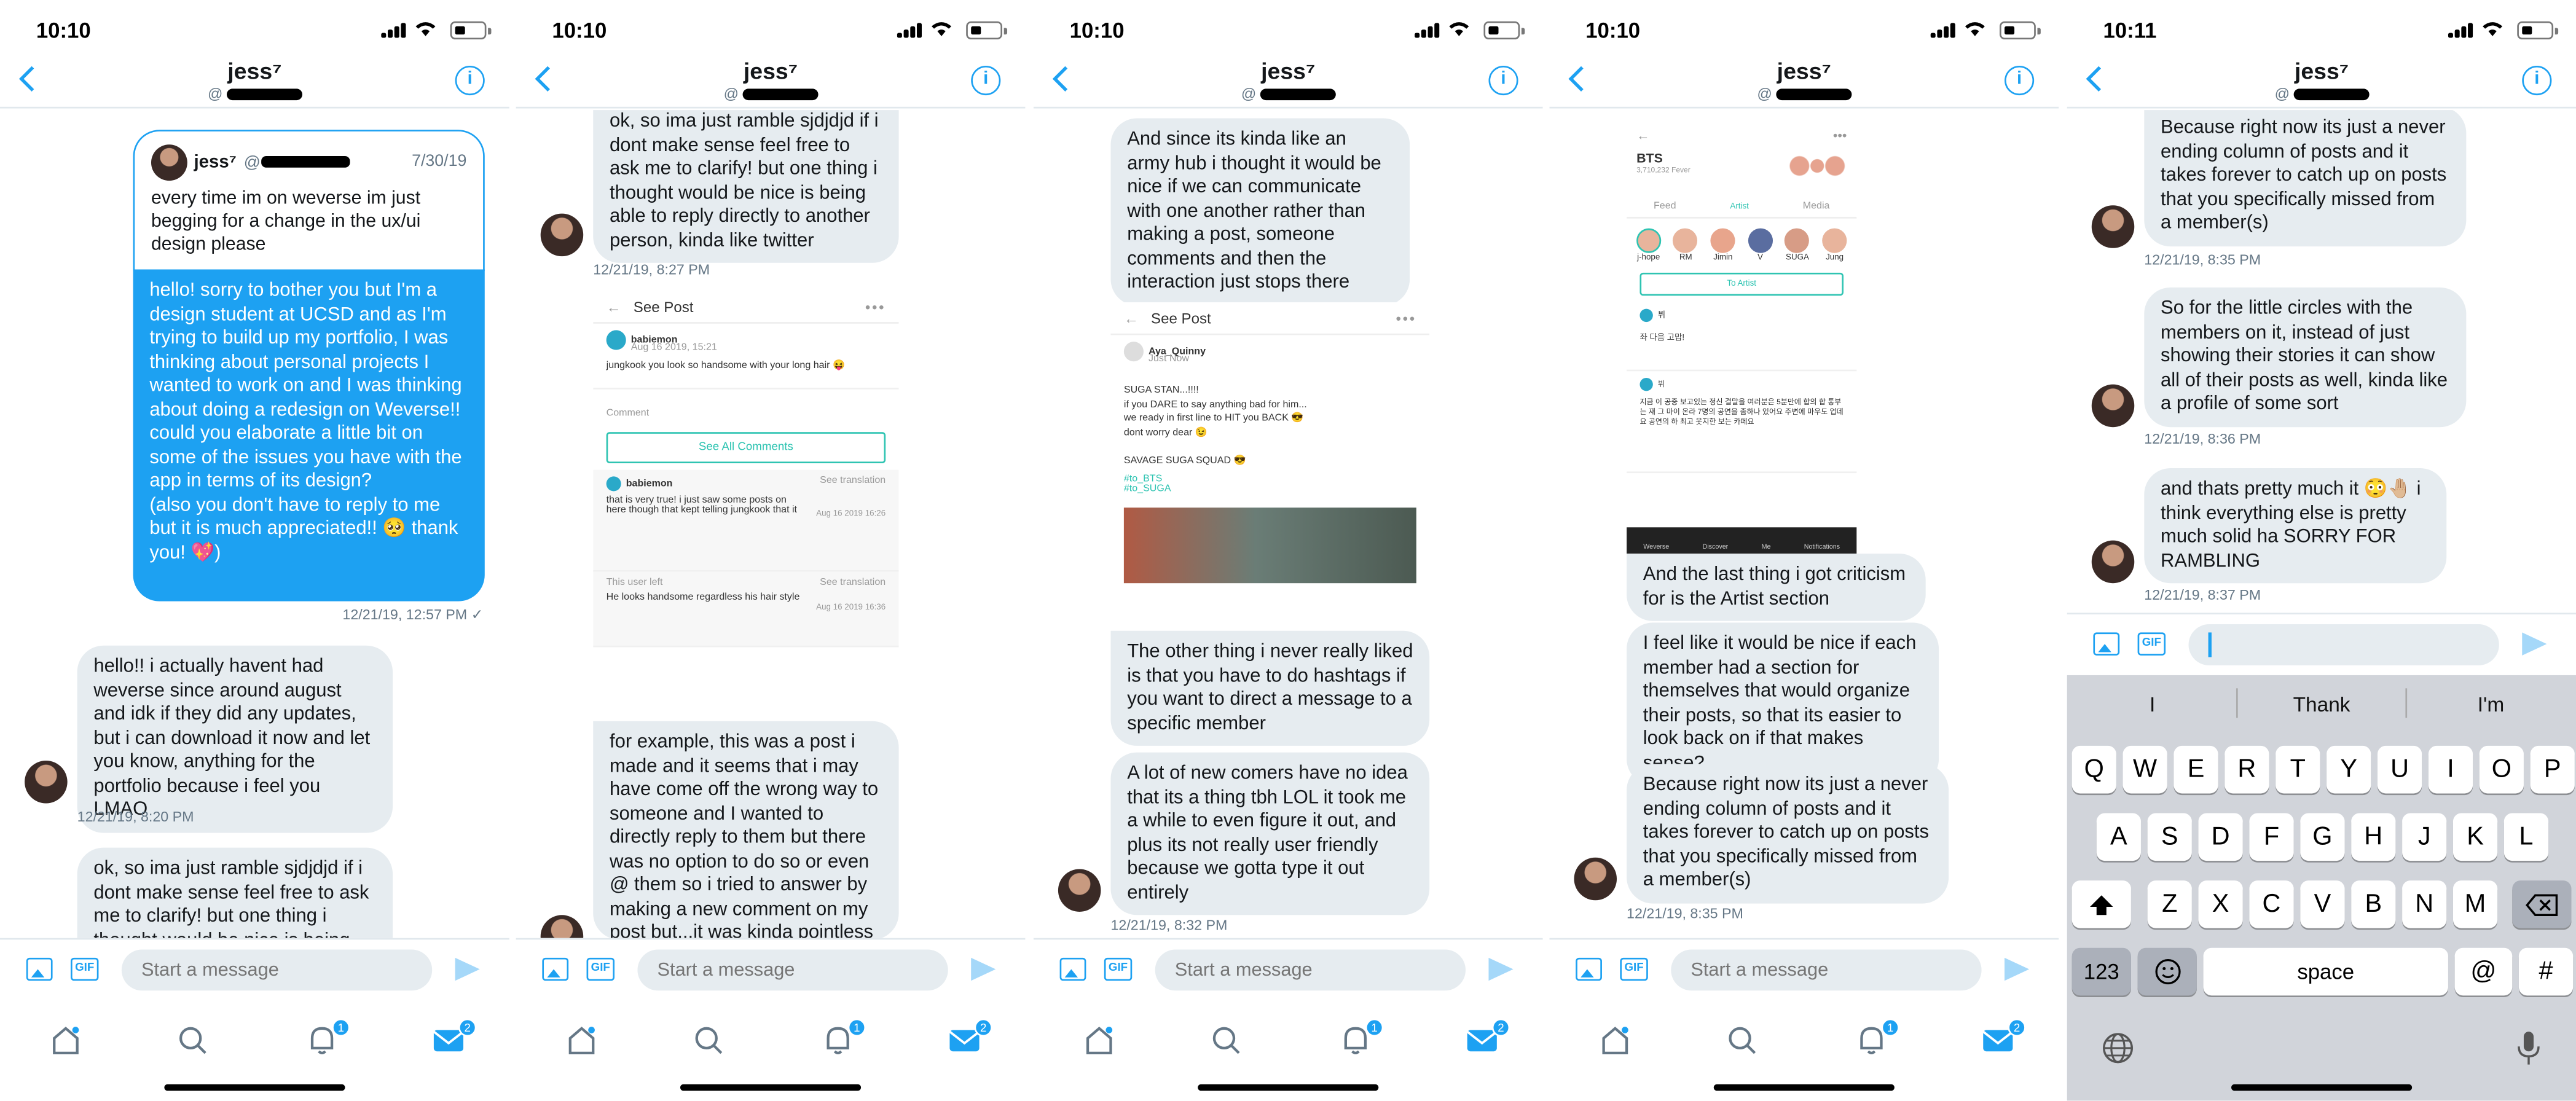 This screenshot has width=2576, height=1101. Describe the element at coordinates (2152, 704) in the screenshot. I see `suggestion: I` at that location.